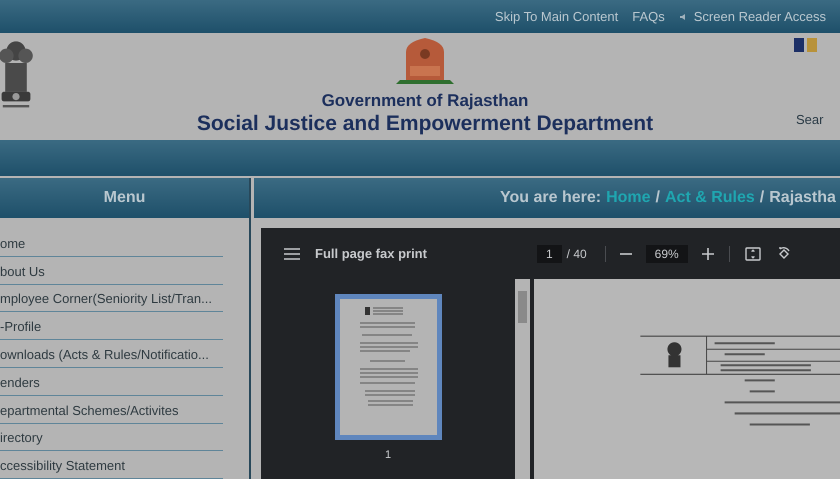 The image size is (840, 479). What do you see at coordinates (556, 16) in the screenshot?
I see `top-link: Skip To Main Content` at bounding box center [556, 16].